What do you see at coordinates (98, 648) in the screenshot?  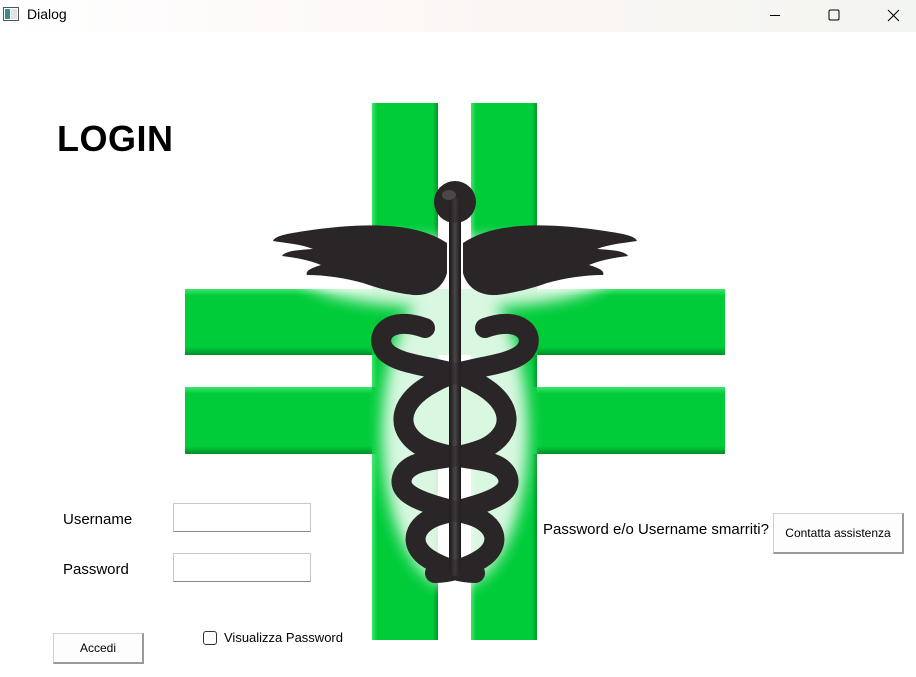 I see `login-button: Accedi` at bounding box center [98, 648].